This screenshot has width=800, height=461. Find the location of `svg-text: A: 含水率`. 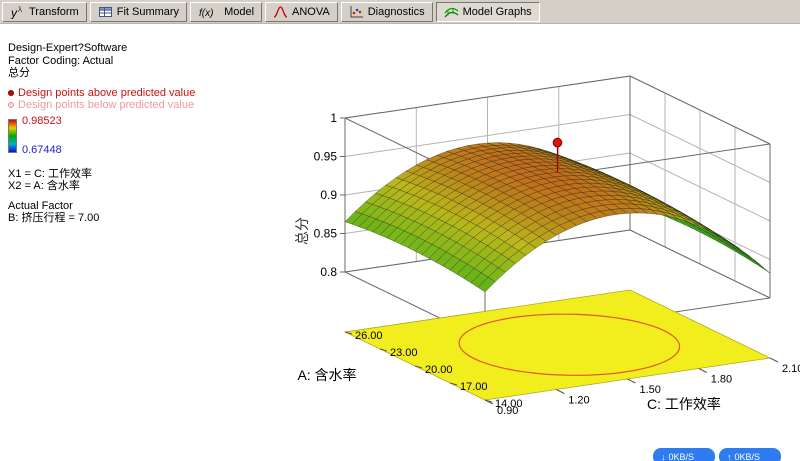

svg-text: A: 含水率 is located at coordinates (326, 375).